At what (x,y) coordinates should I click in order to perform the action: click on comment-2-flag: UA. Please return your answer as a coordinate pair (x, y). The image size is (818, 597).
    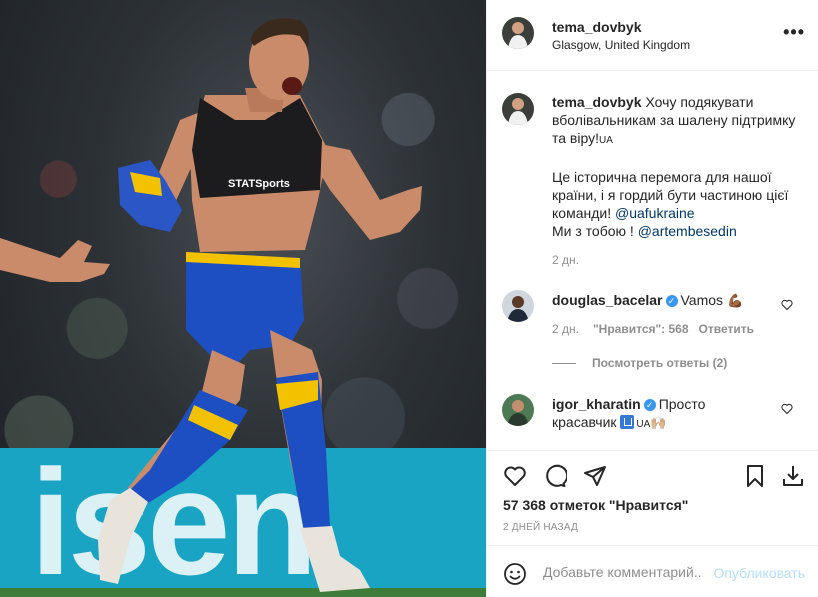
    Looking at the image, I should click on (643, 424).